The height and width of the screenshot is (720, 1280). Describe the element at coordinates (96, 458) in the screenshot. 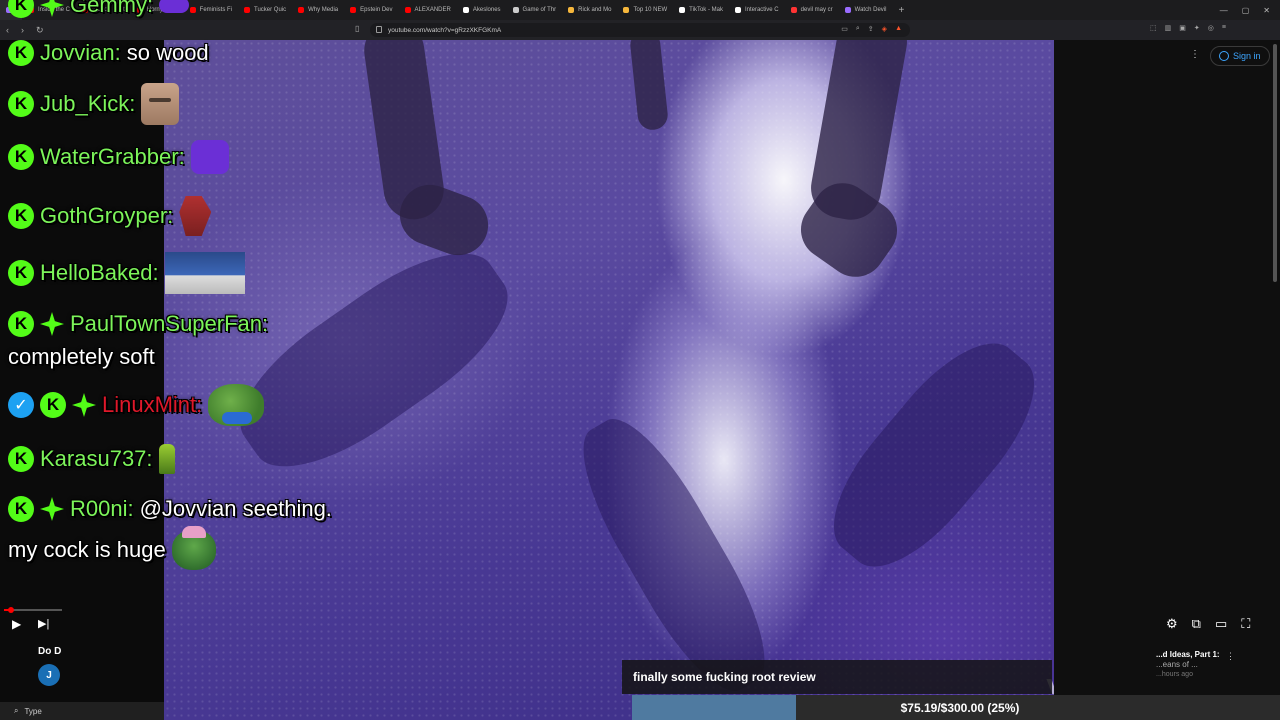

I see `chat-username: Karasu737:` at that location.